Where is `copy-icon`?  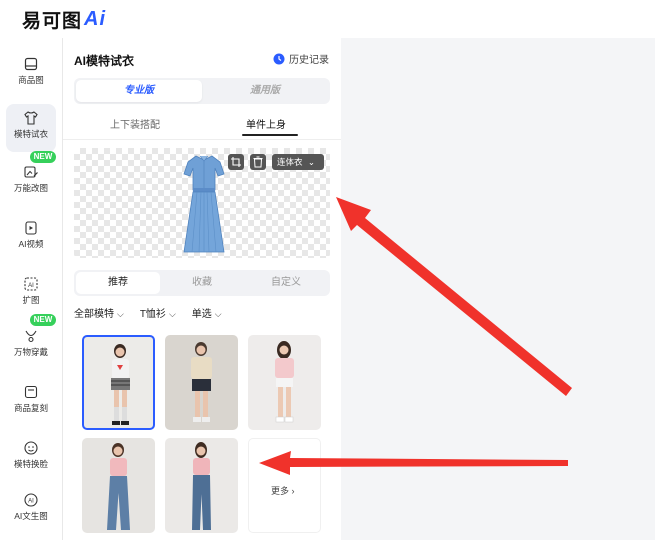
copy-icon is located at coordinates (31, 392).